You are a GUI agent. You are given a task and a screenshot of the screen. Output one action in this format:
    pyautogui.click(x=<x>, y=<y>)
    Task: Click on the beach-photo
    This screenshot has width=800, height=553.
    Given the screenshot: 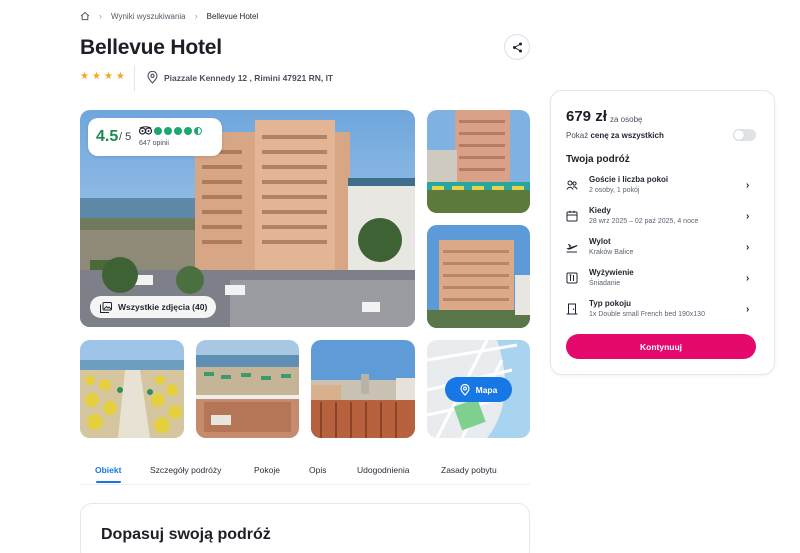 What is the action you would take?
    pyautogui.click(x=132, y=389)
    